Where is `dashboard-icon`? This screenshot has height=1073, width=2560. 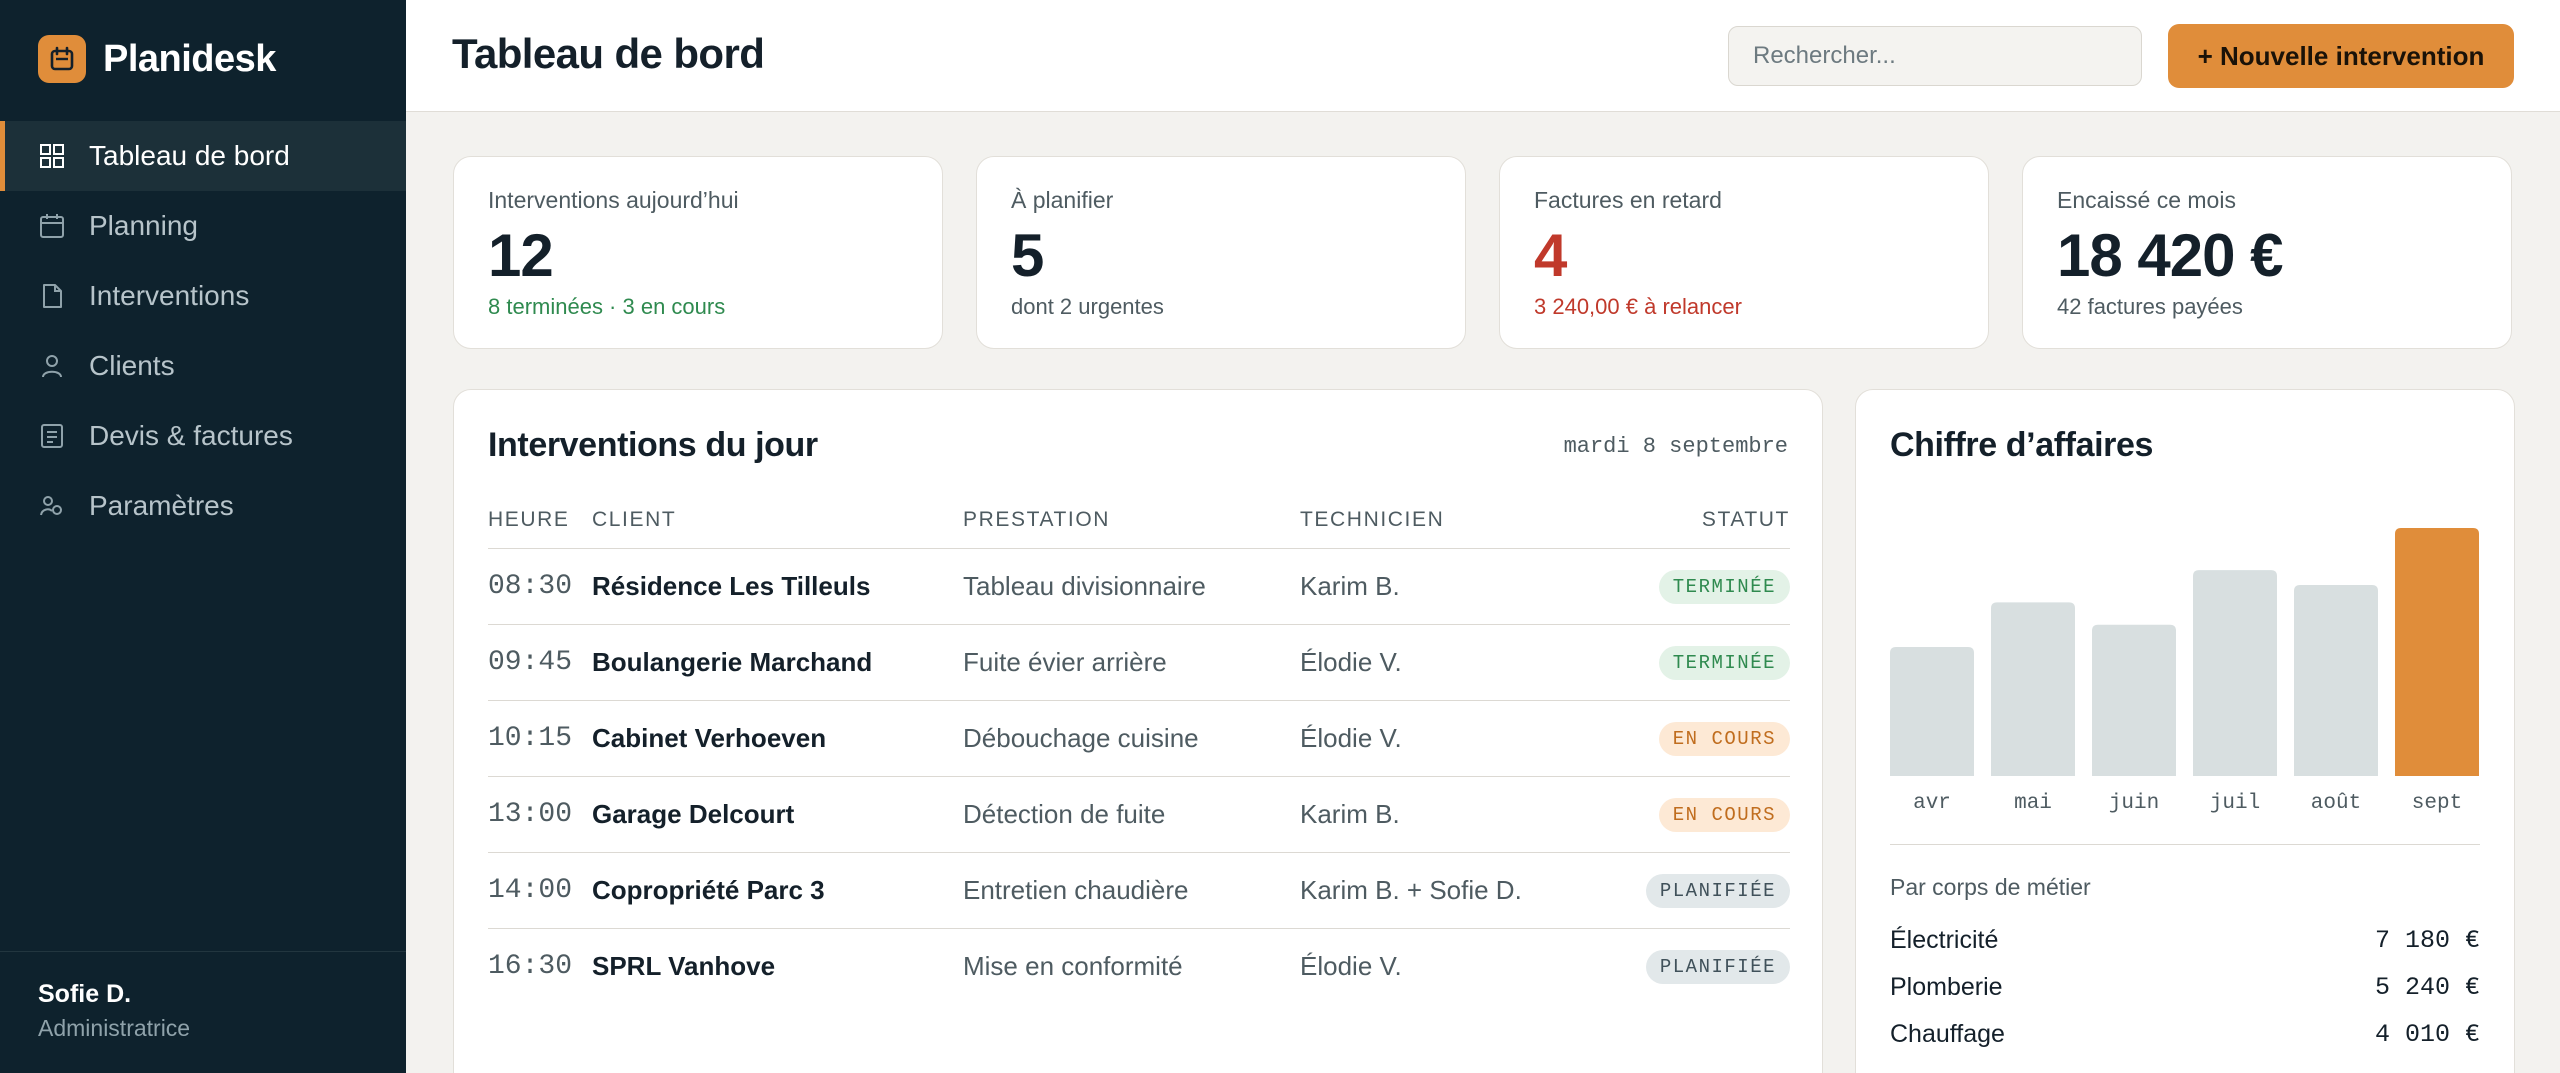 dashboard-icon is located at coordinates (52, 156).